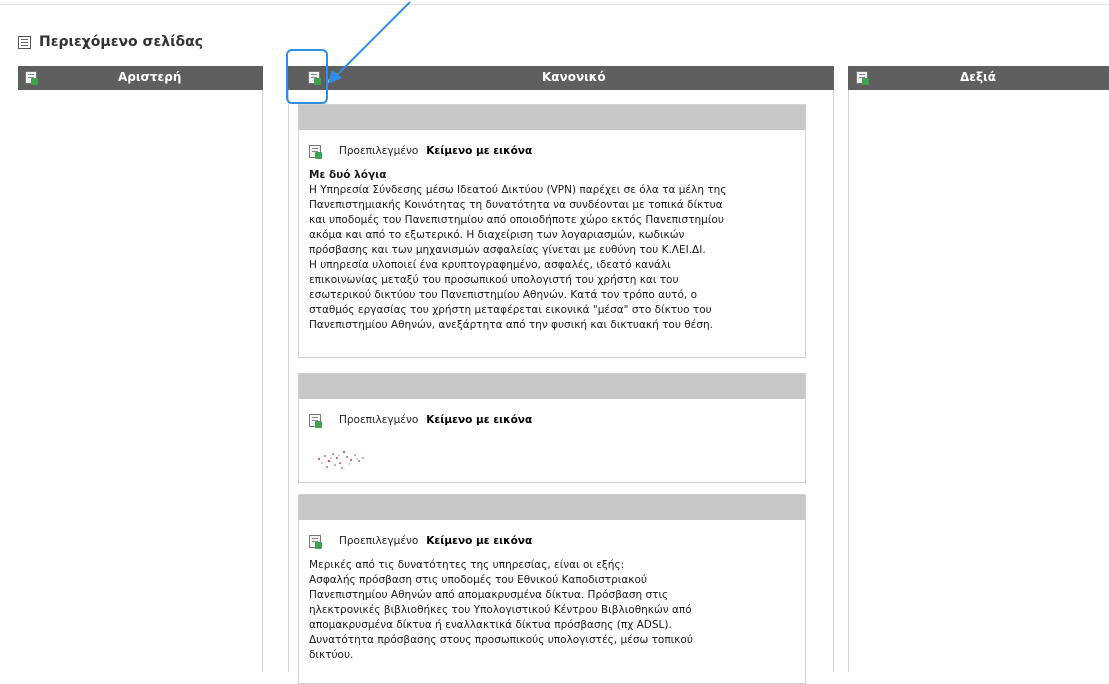 The height and width of the screenshot is (684, 1109). I want to click on top-divider, so click(554, 2).